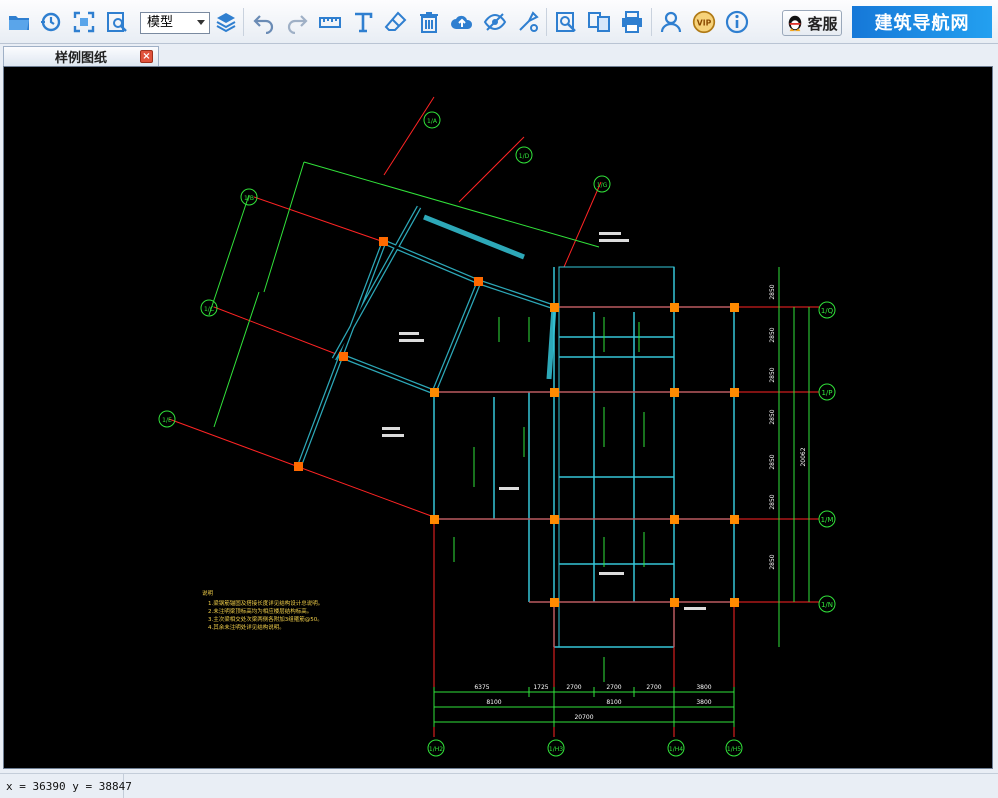 The width and height of the screenshot is (998, 798). Describe the element at coordinates (432, 121) in the screenshot. I see `axis-label: 1/A` at that location.